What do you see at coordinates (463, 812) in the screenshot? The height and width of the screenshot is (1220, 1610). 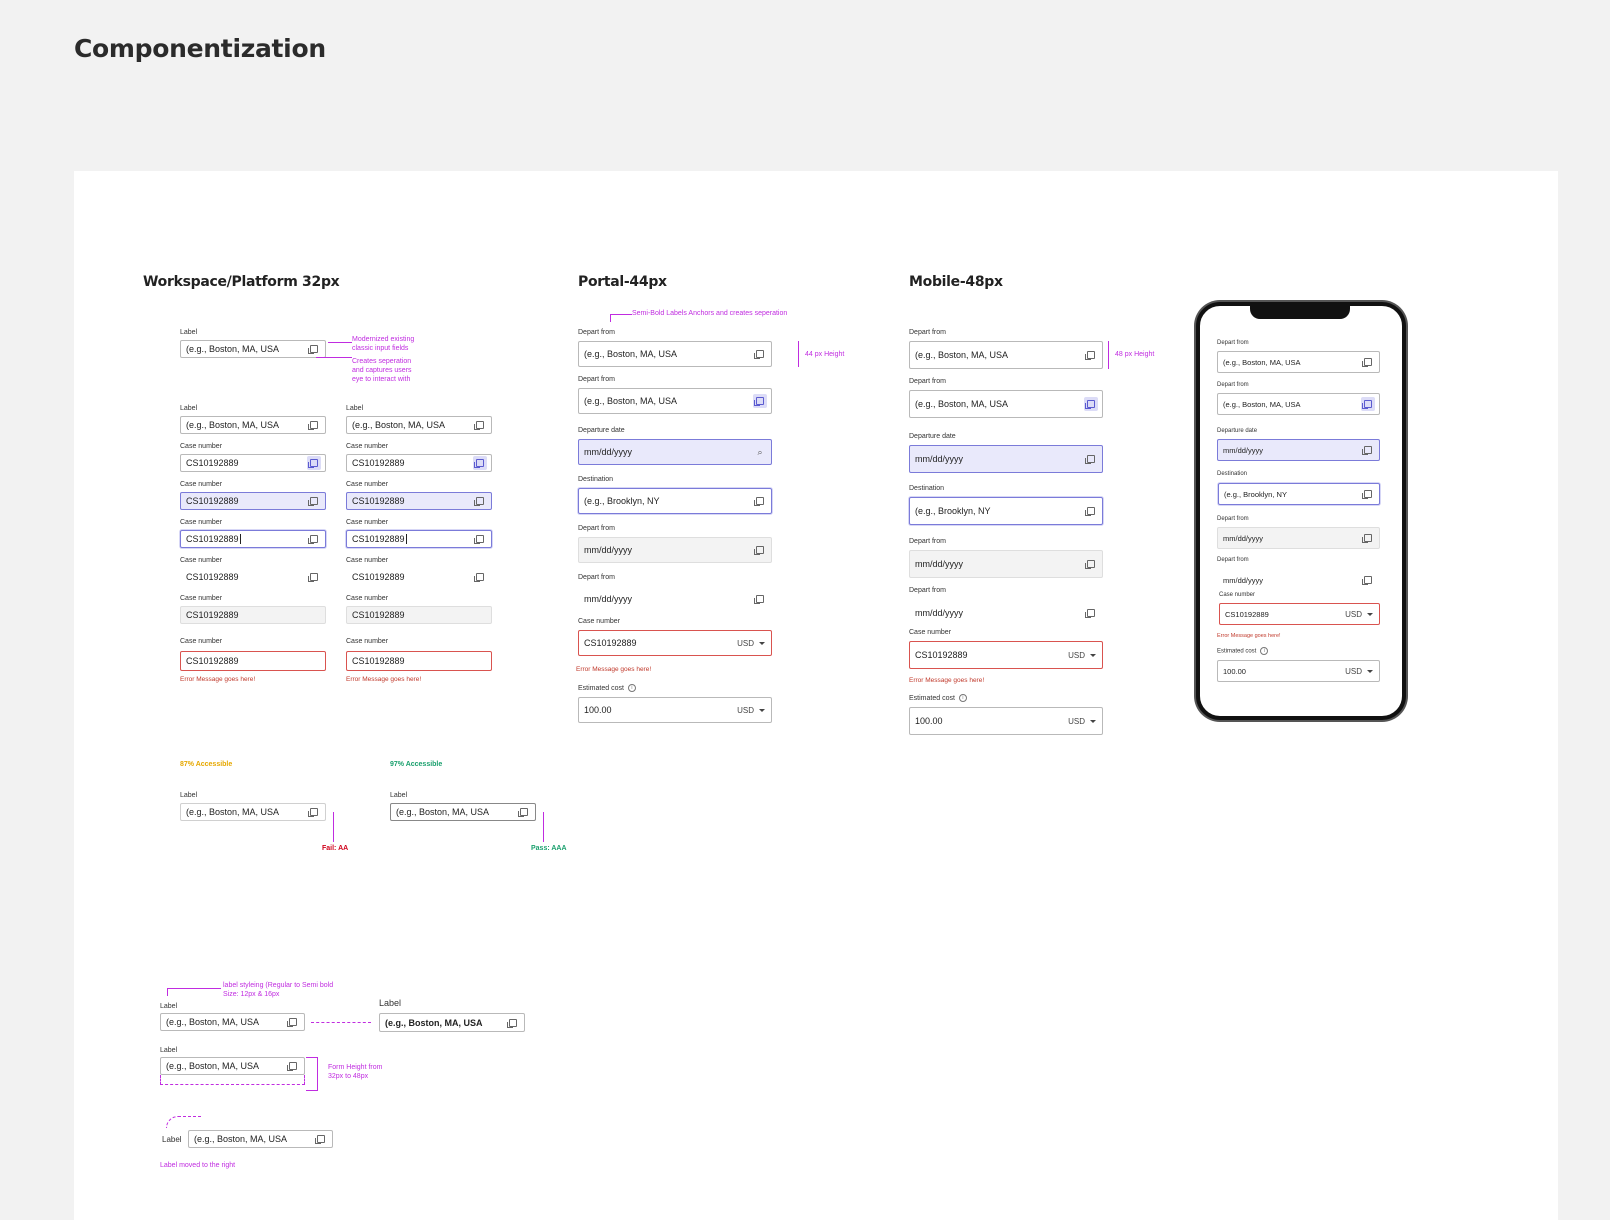 I see `location-input-high-contrast: (e.g., Boston, MA, USA` at bounding box center [463, 812].